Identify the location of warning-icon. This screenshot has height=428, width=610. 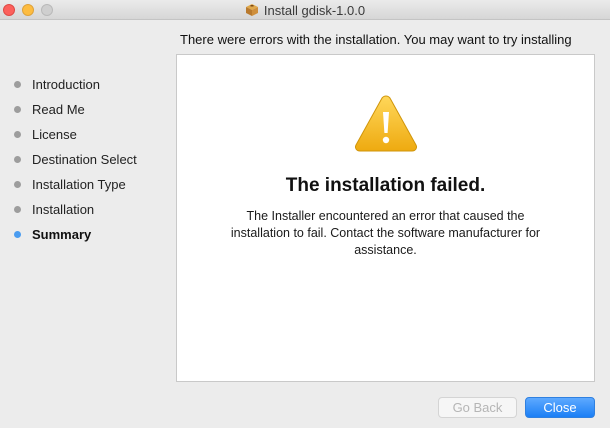
(386, 123).